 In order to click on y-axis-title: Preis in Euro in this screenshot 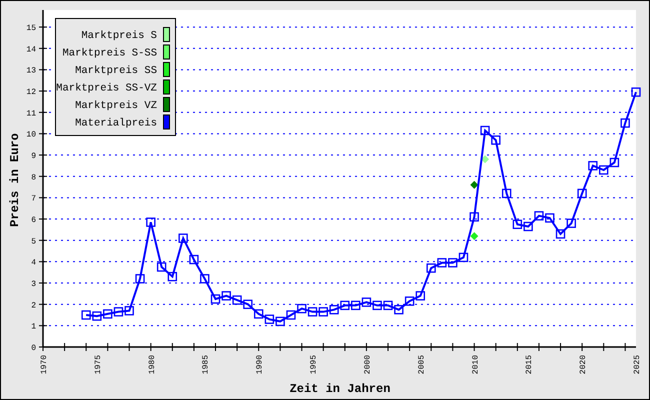, I will do `click(15, 180)`.